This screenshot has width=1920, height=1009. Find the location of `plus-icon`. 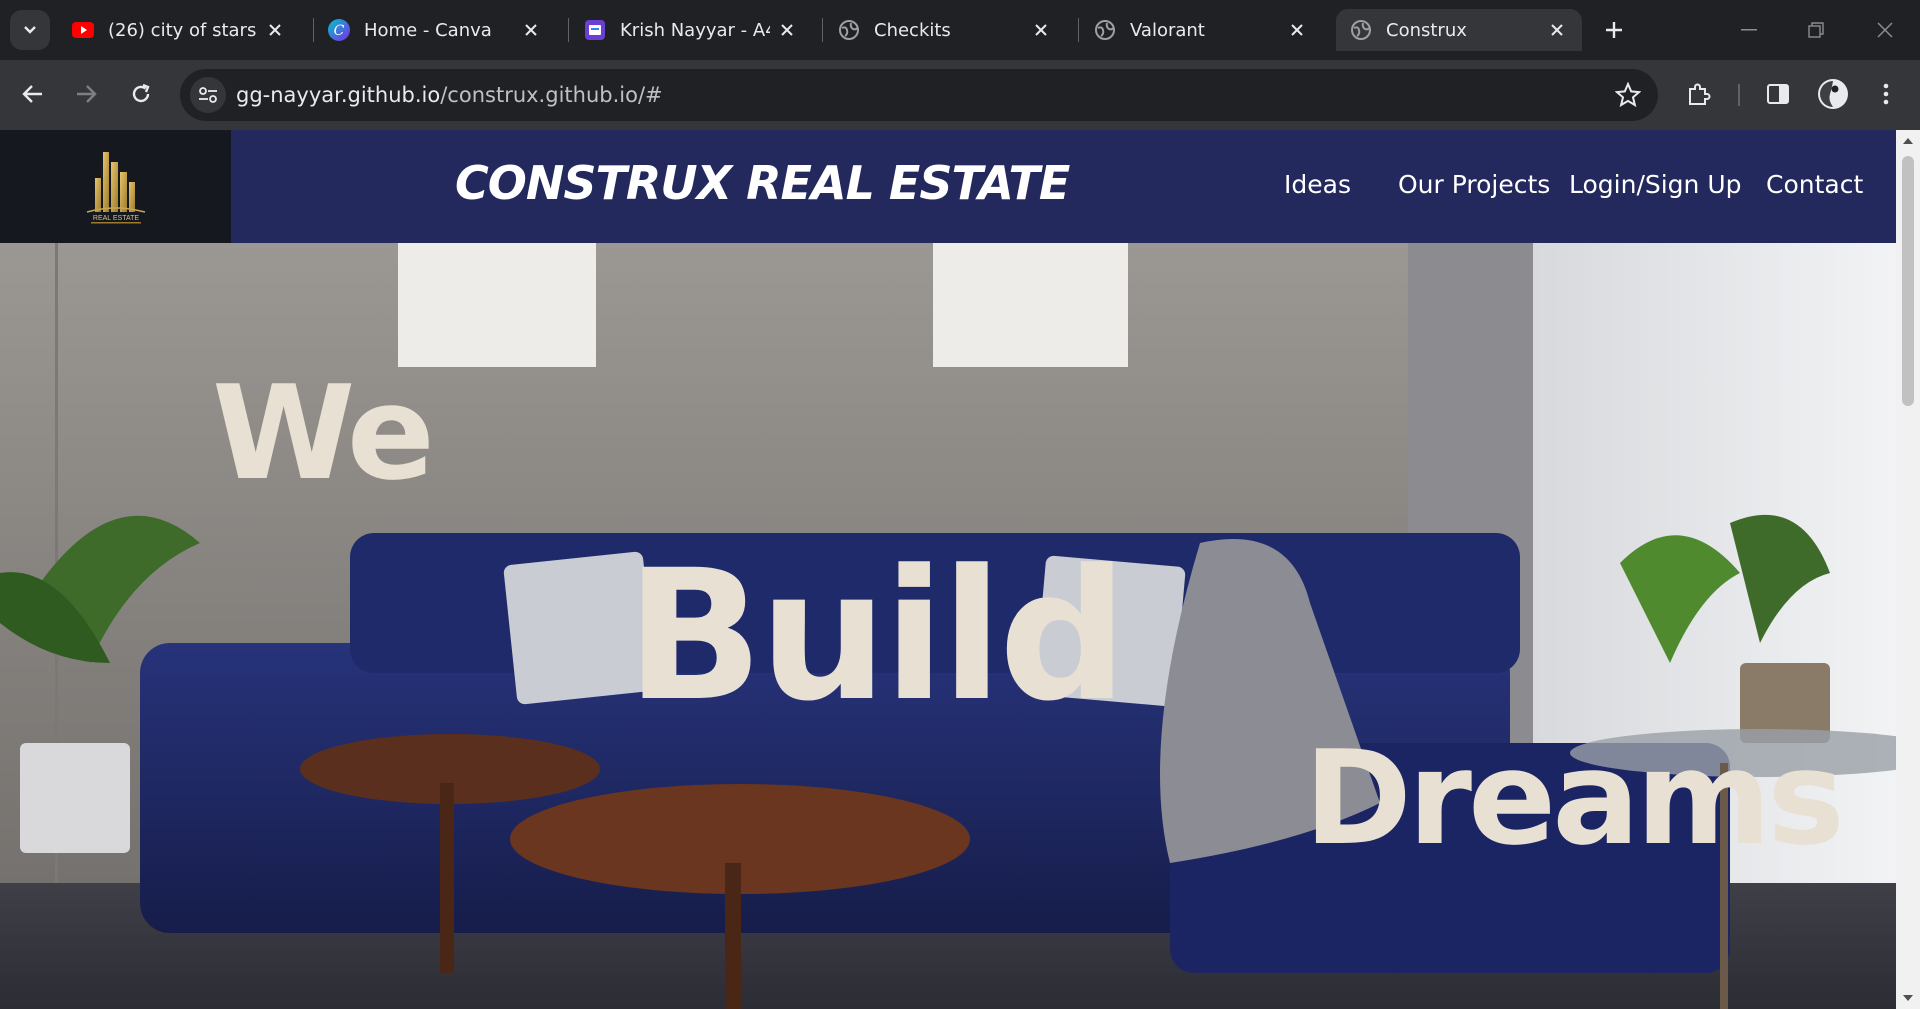

plus-icon is located at coordinates (1614, 30).